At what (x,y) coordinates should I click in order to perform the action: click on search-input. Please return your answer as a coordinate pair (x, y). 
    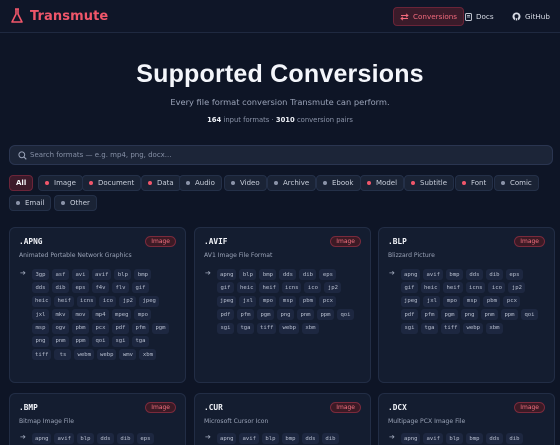
    Looking at the image, I should click on (280, 155).